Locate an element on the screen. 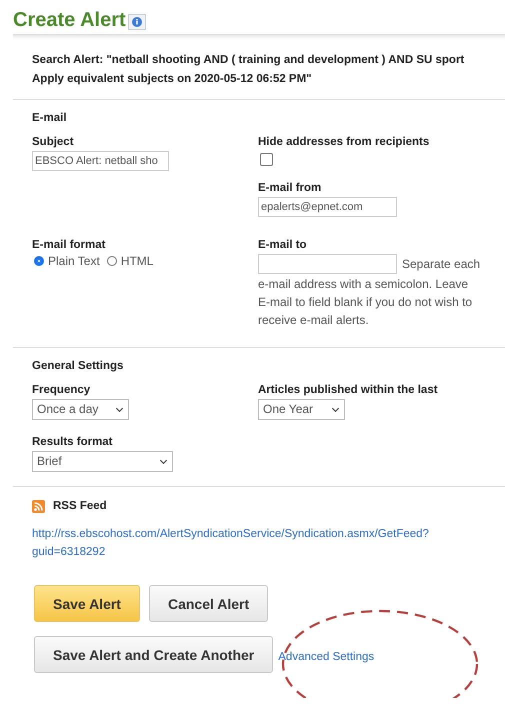  email-from-field: epalerts@epnet.com is located at coordinates (327, 207).